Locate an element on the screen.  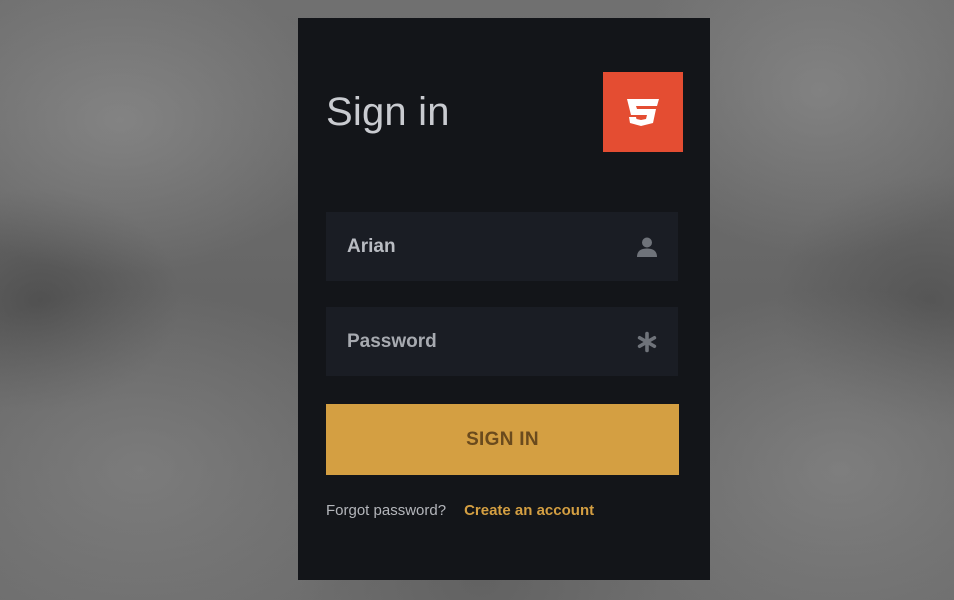
page-title: Sign in is located at coordinates (388, 112).